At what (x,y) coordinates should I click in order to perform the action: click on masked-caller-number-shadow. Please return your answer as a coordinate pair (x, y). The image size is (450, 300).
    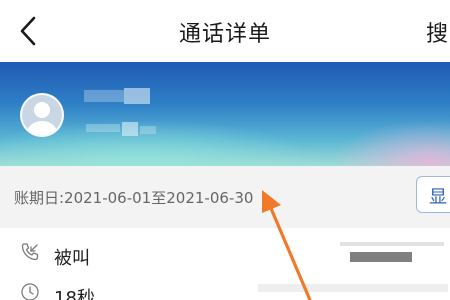
    Looking at the image, I should click on (392, 244).